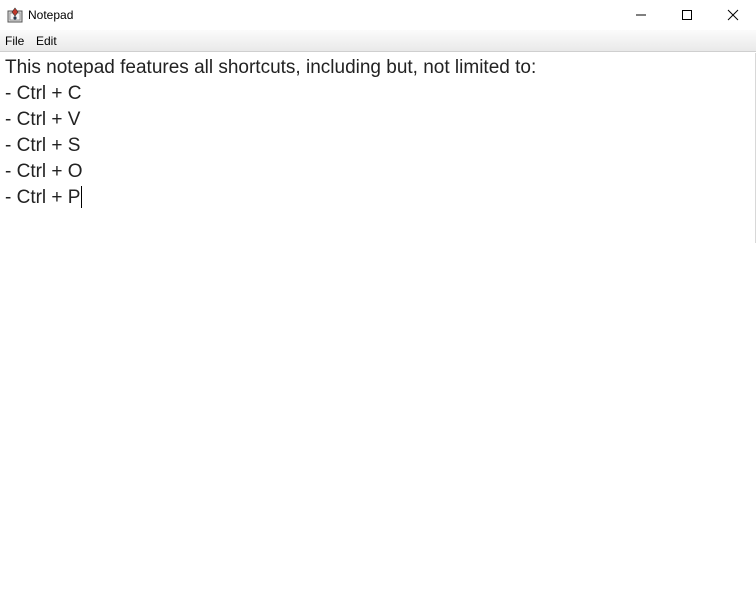  I want to click on minimize-button, so click(641, 15).